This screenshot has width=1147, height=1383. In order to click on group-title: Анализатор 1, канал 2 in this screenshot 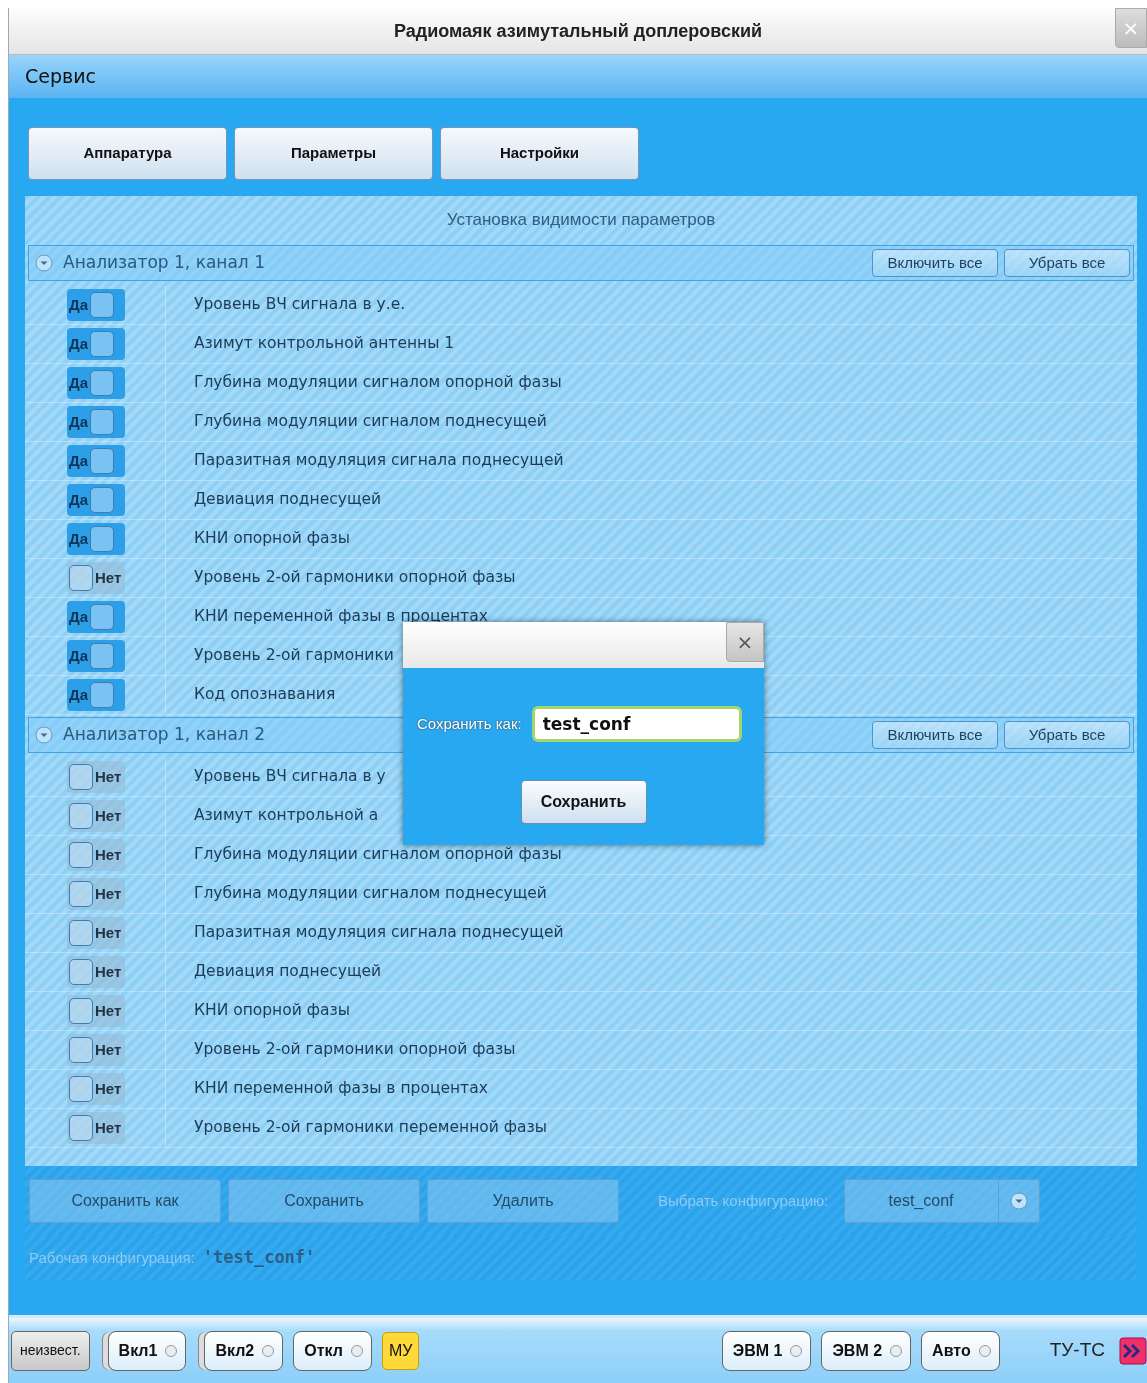, I will do `click(164, 735)`.